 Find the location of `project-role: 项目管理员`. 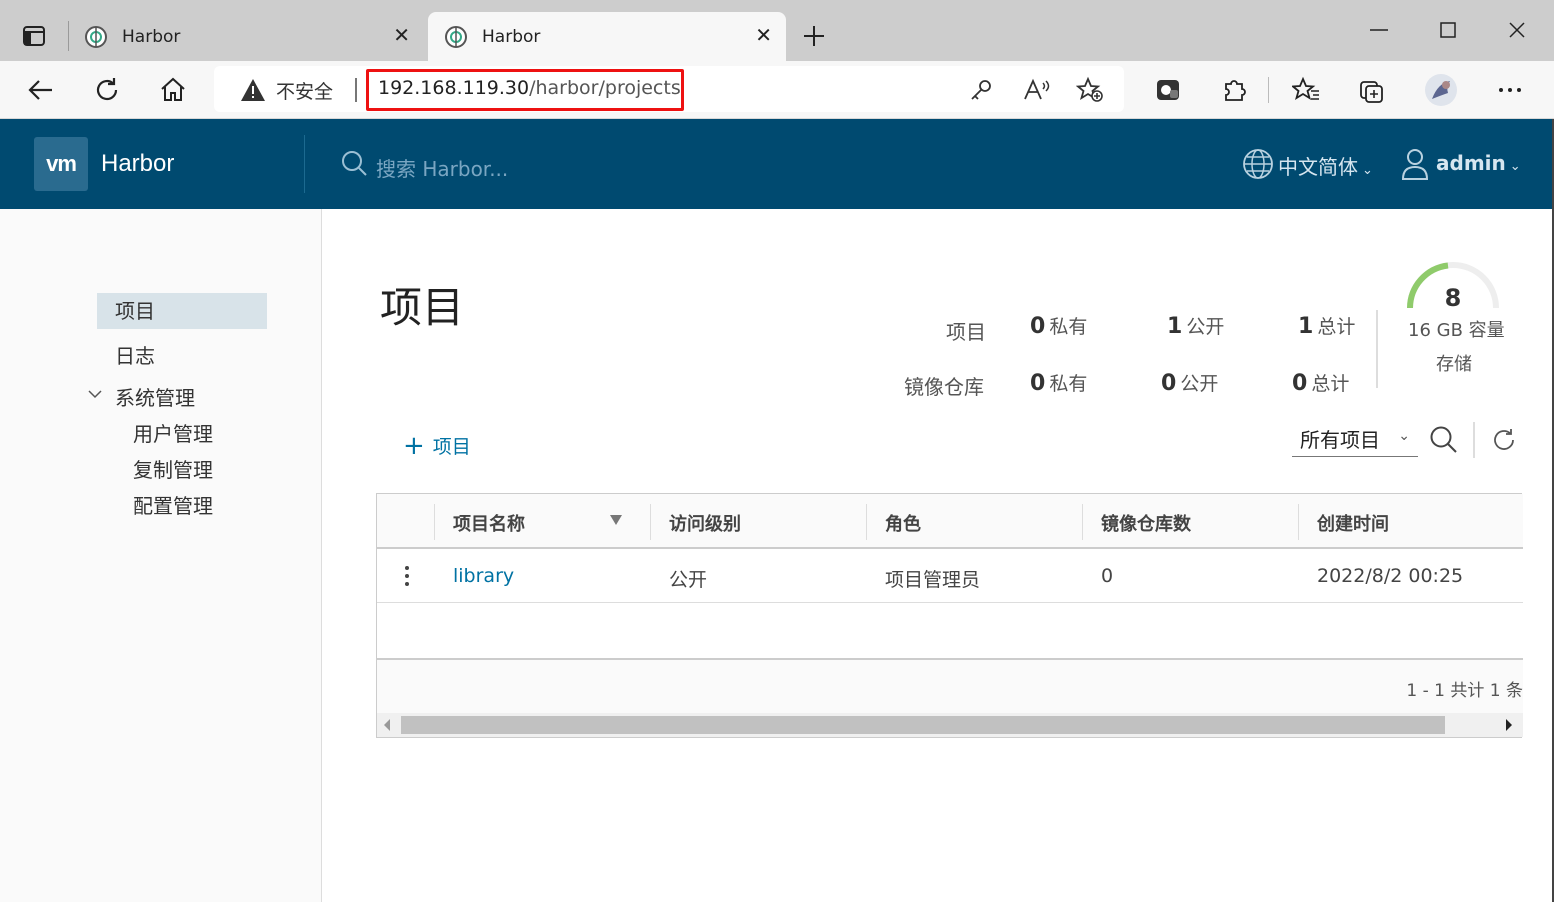

project-role: 项目管理员 is located at coordinates (933, 580).